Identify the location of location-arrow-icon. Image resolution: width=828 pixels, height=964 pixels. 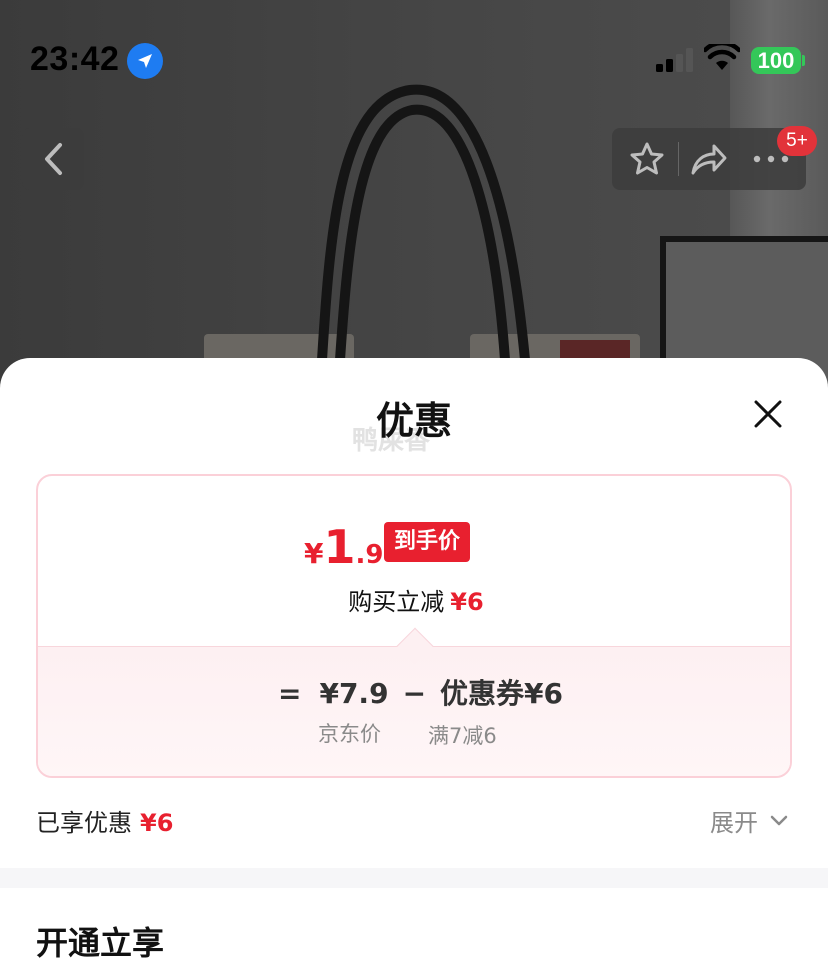
(145, 61).